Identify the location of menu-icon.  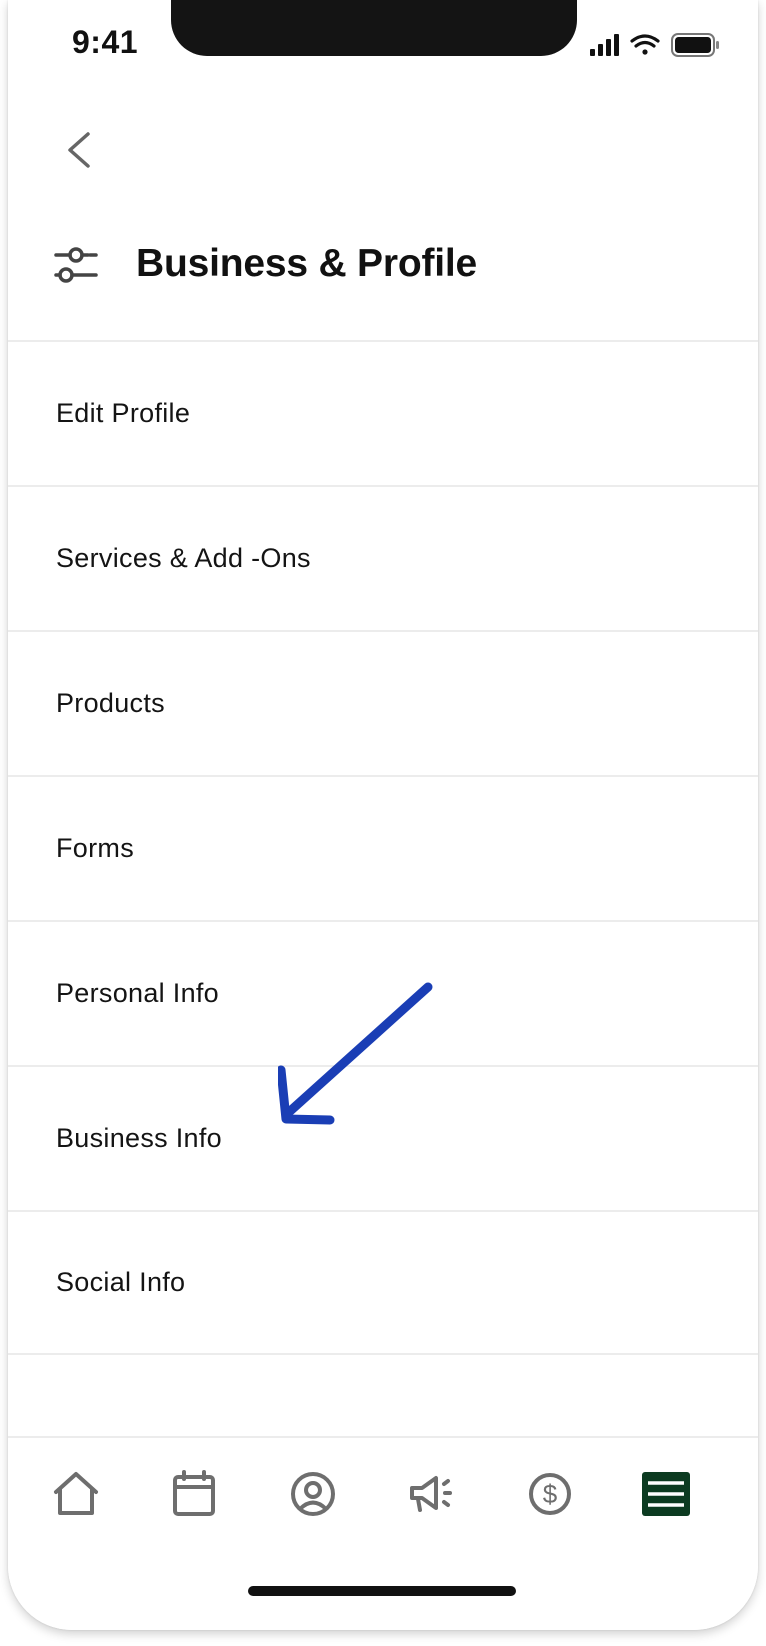
(666, 1494).